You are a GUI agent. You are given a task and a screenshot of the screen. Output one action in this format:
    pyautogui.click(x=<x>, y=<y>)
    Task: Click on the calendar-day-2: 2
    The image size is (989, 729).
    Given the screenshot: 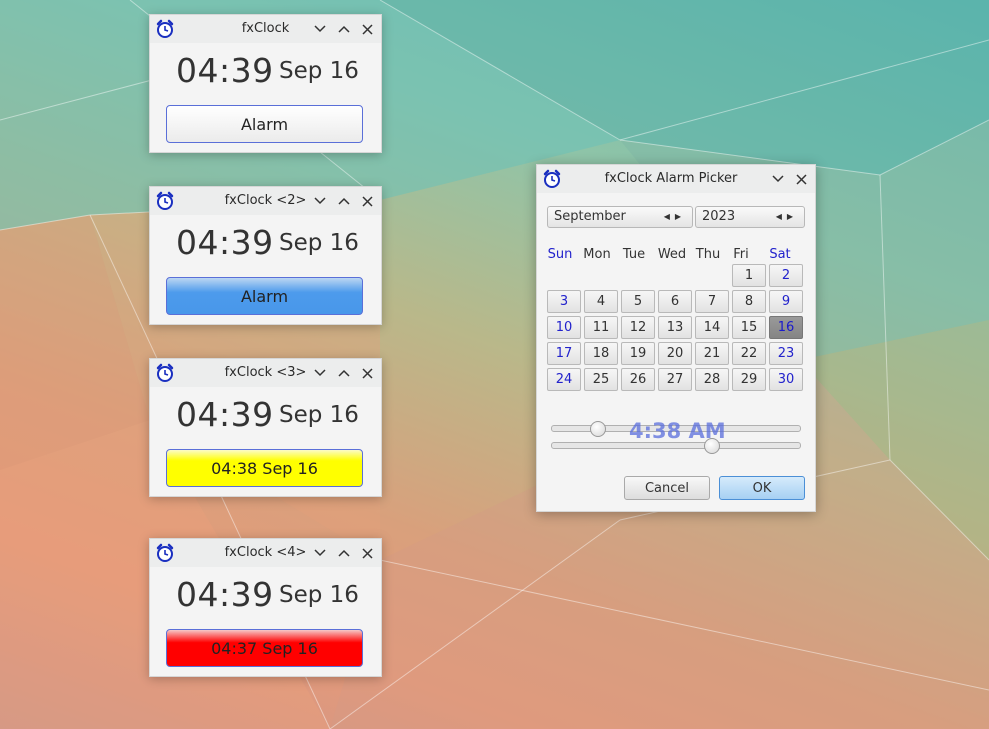 What is the action you would take?
    pyautogui.click(x=786, y=275)
    